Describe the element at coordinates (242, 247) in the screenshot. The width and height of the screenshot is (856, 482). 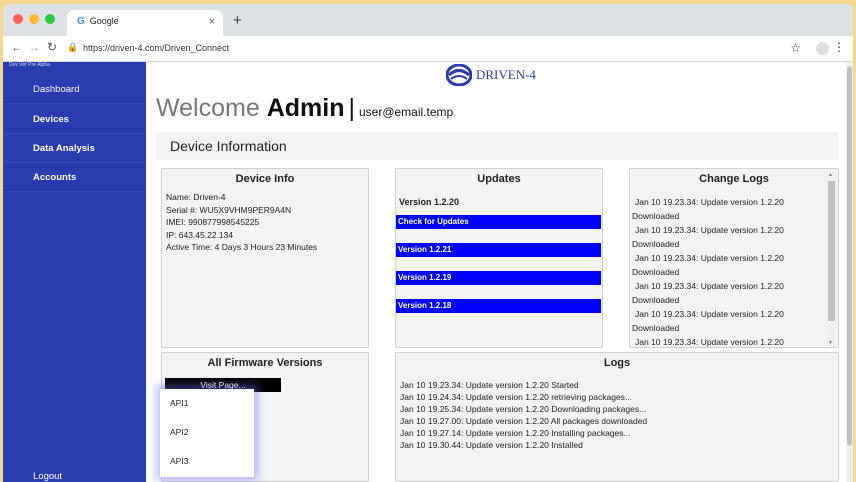
I see `device-active-time: Active Time: 4 Days 3 Hours 23 Minutes` at that location.